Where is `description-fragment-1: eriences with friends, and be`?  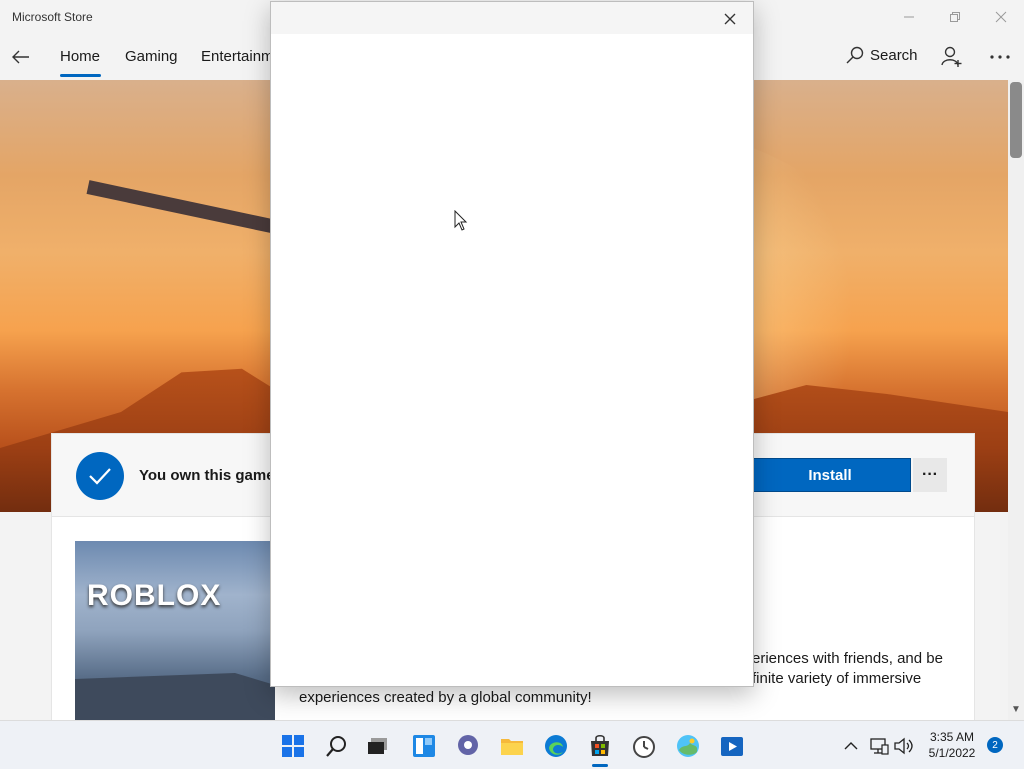
description-fragment-1: eriences with friends, and be is located at coordinates (847, 658).